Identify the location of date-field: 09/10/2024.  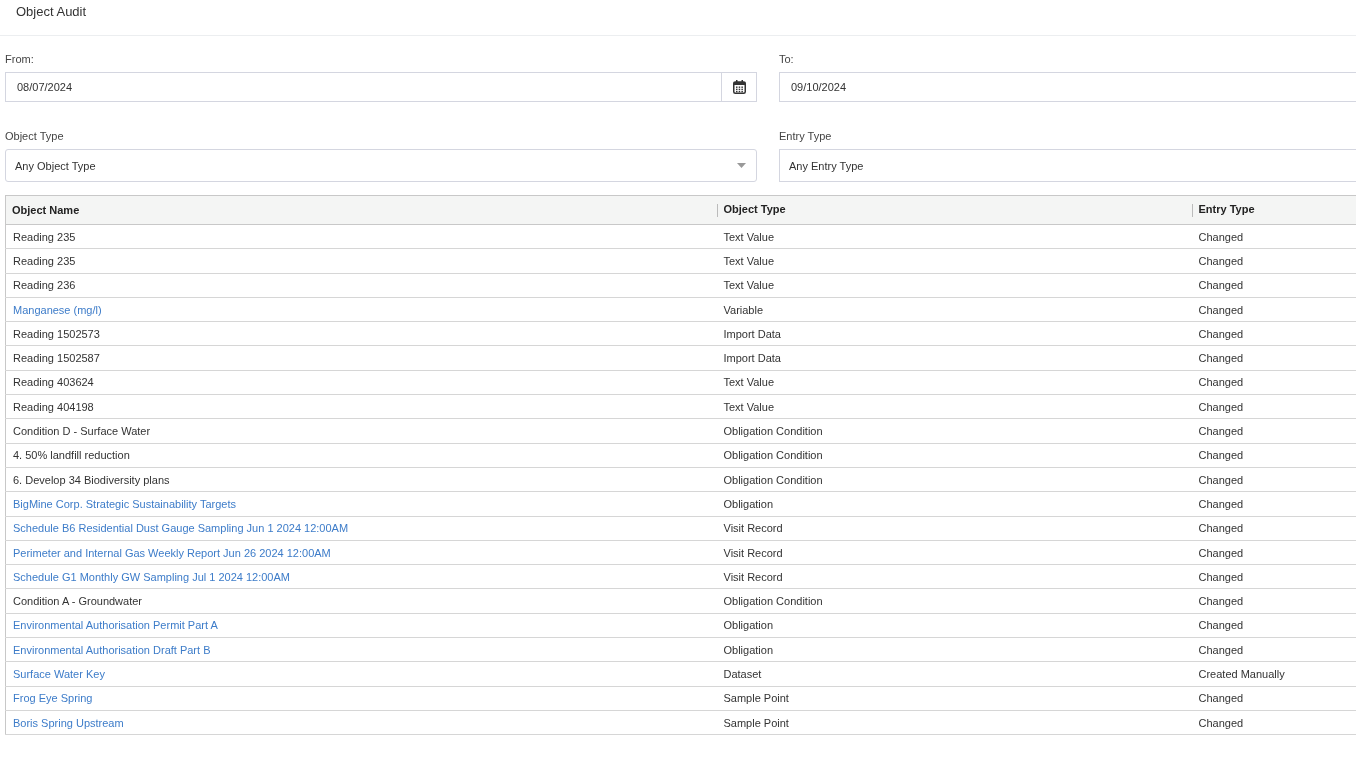
(1067, 87).